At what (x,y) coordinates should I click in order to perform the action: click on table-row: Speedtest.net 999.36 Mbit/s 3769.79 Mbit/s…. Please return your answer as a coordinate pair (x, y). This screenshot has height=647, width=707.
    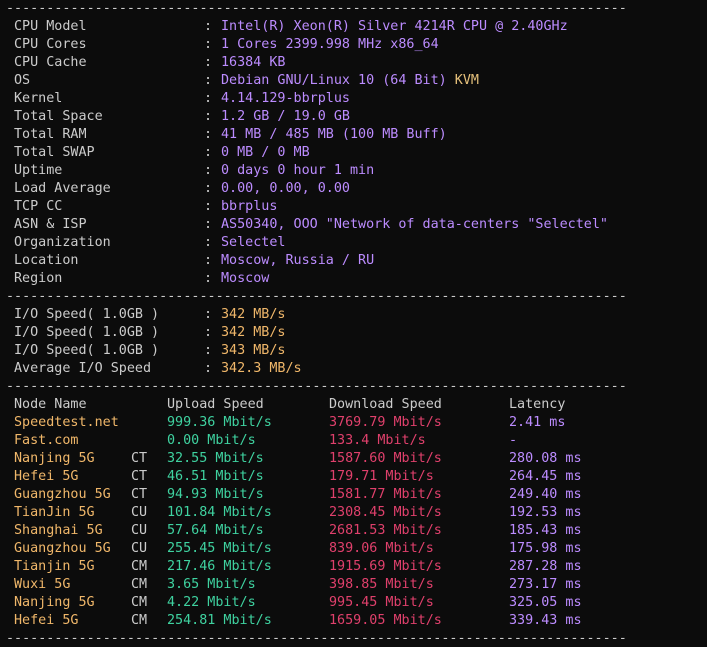
    Looking at the image, I should click on (356, 423).